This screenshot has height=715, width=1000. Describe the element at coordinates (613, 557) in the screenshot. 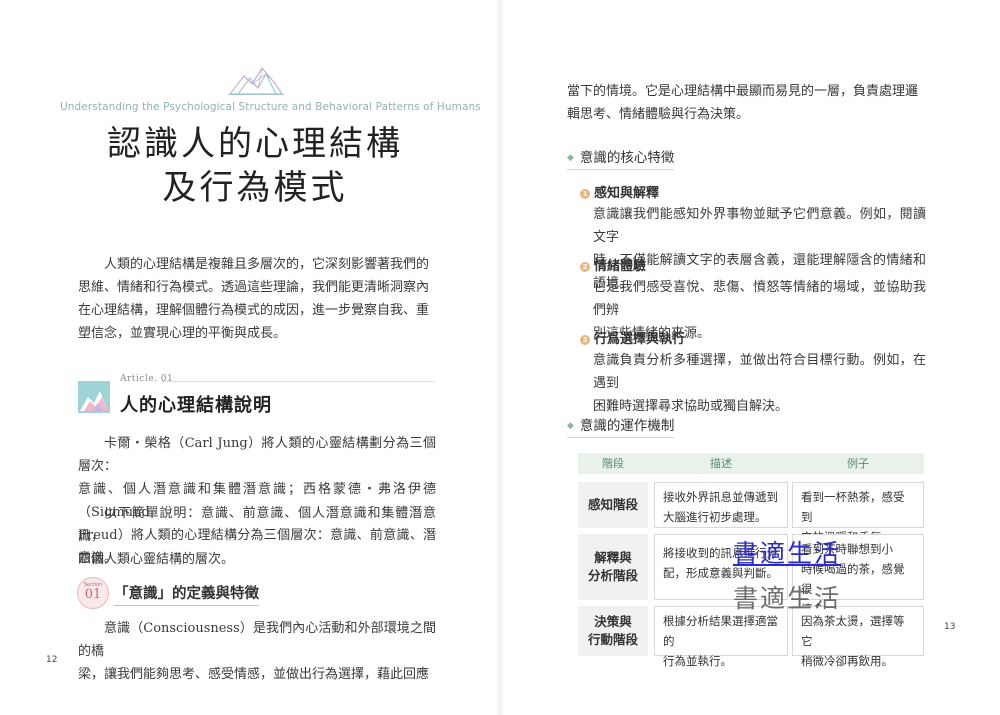

I see `stage-line: 解釋與` at that location.